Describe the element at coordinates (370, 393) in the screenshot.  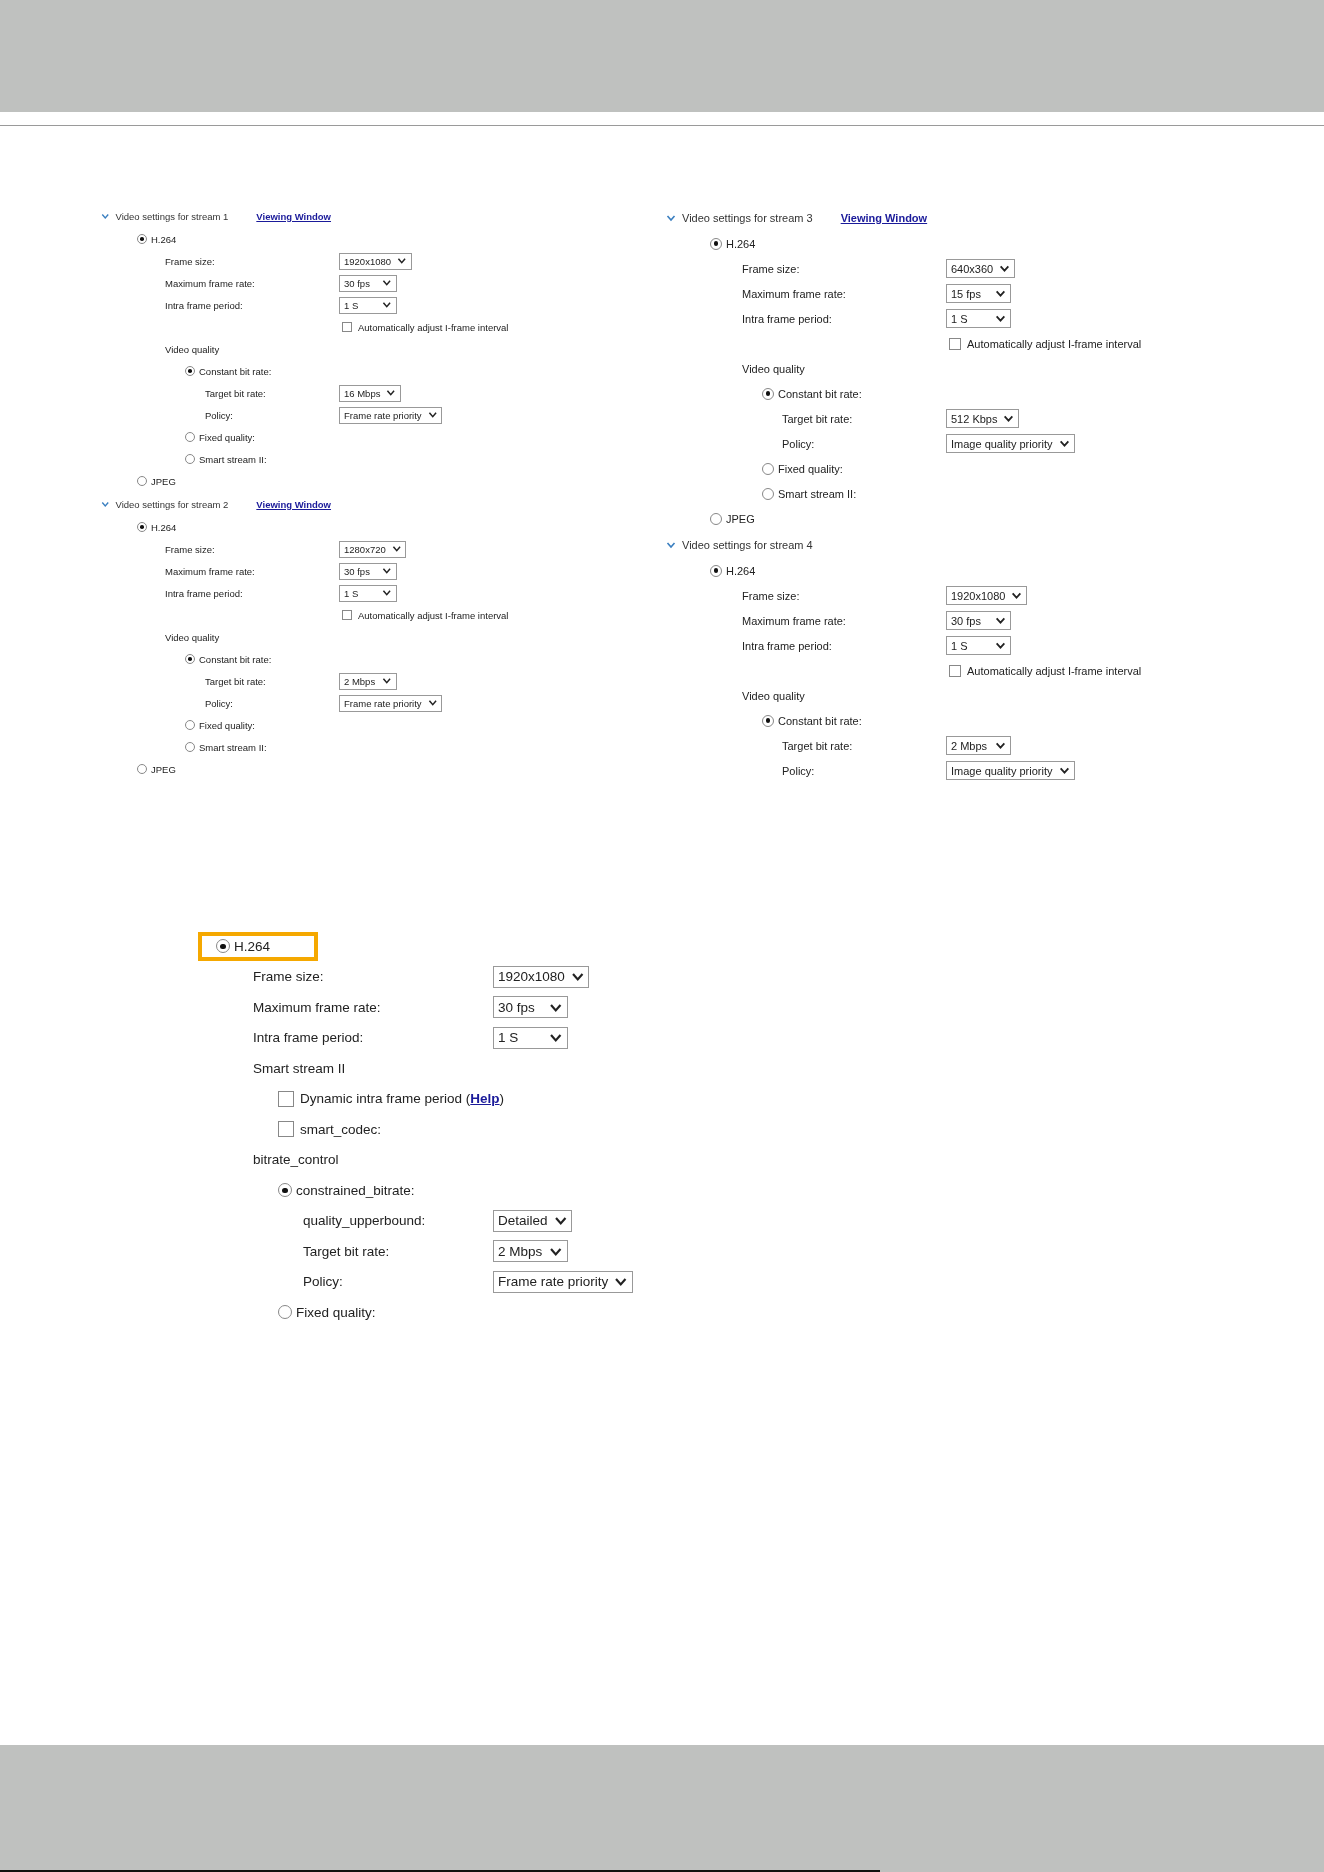
I see `dropdown: 16 Mbps` at that location.